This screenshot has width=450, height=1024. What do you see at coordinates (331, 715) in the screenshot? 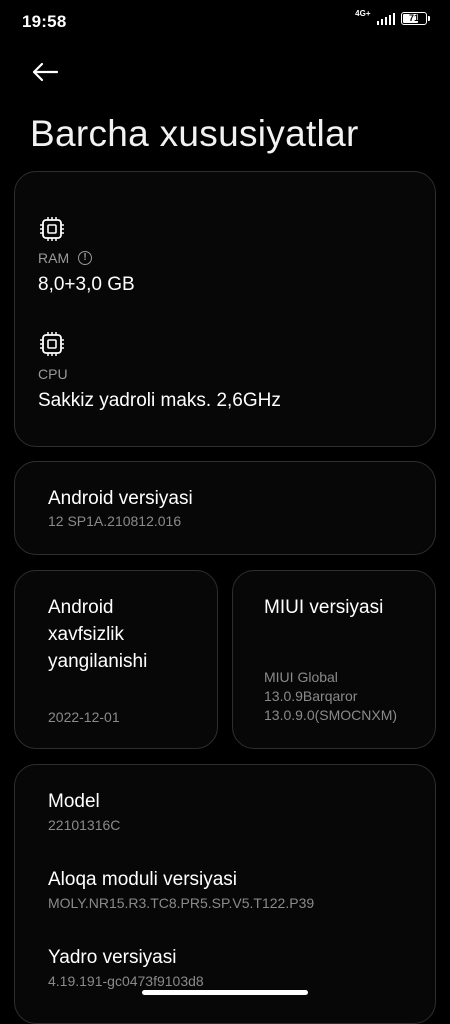
I see `miui-version-line: 13.0.9.0(SMOCNXM)` at bounding box center [331, 715].